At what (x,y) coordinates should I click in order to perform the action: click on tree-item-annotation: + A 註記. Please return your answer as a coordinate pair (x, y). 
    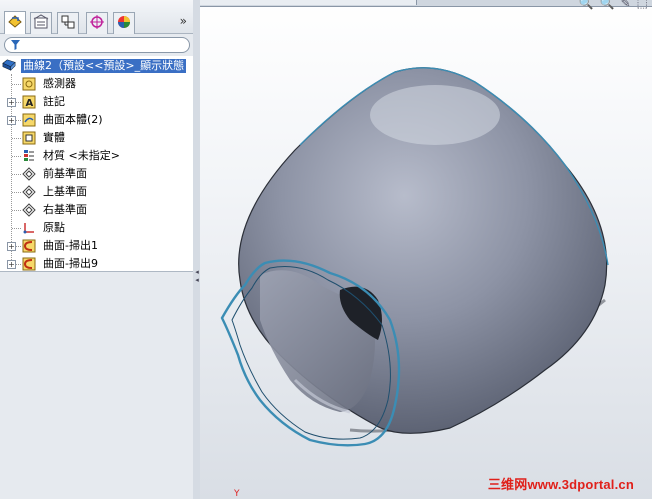
    Looking at the image, I should click on (96, 102).